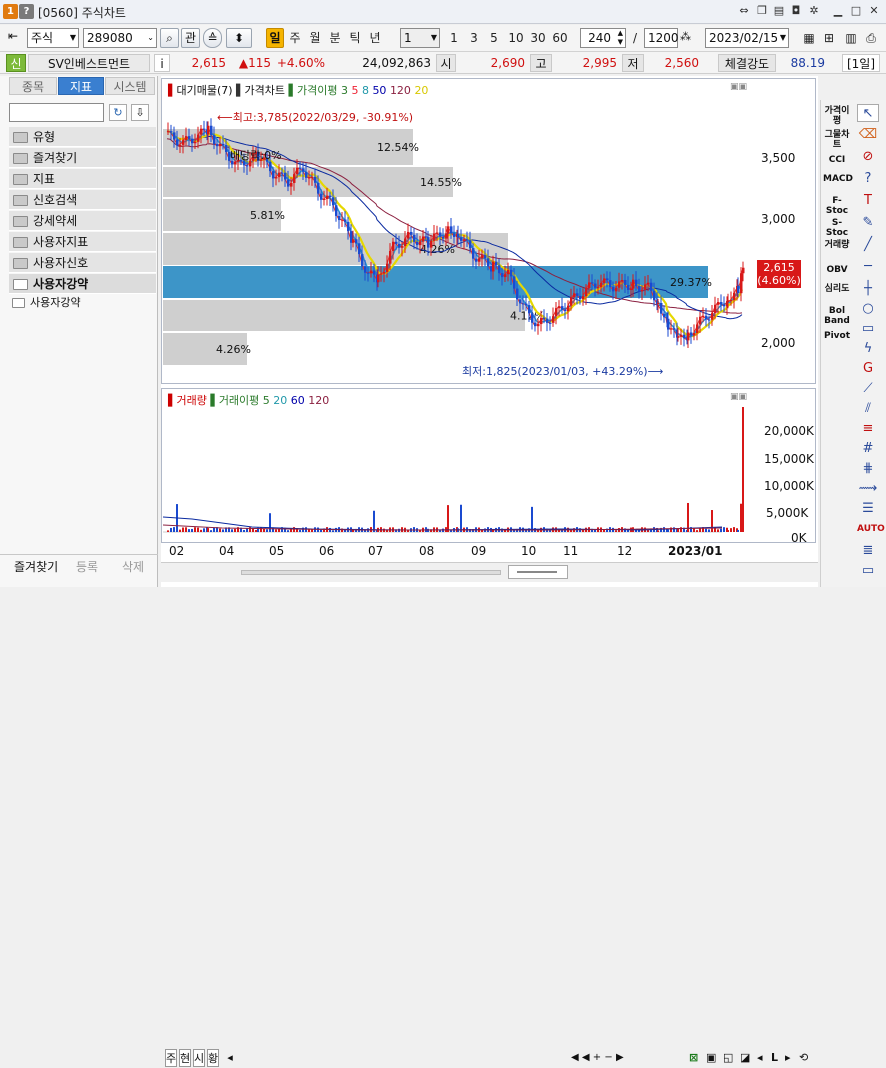 The image size is (886, 1068). Describe the element at coordinates (597, 1058) in the screenshot. I see `nav-buttons: ◀ ◀ + − ▶` at that location.